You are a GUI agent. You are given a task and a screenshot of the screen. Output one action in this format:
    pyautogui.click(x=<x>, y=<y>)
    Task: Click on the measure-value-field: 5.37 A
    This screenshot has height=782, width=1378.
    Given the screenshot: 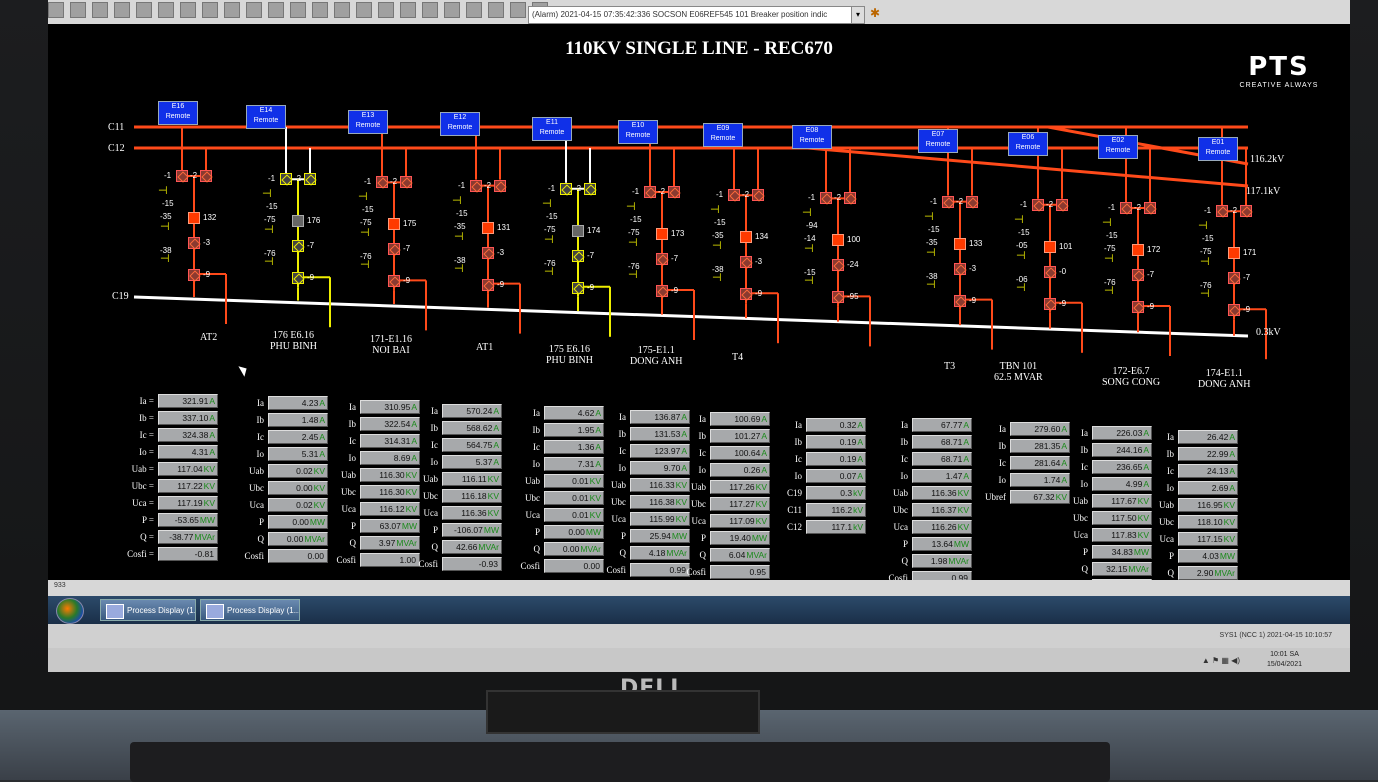 What is the action you would take?
    pyautogui.click(x=472, y=461)
    